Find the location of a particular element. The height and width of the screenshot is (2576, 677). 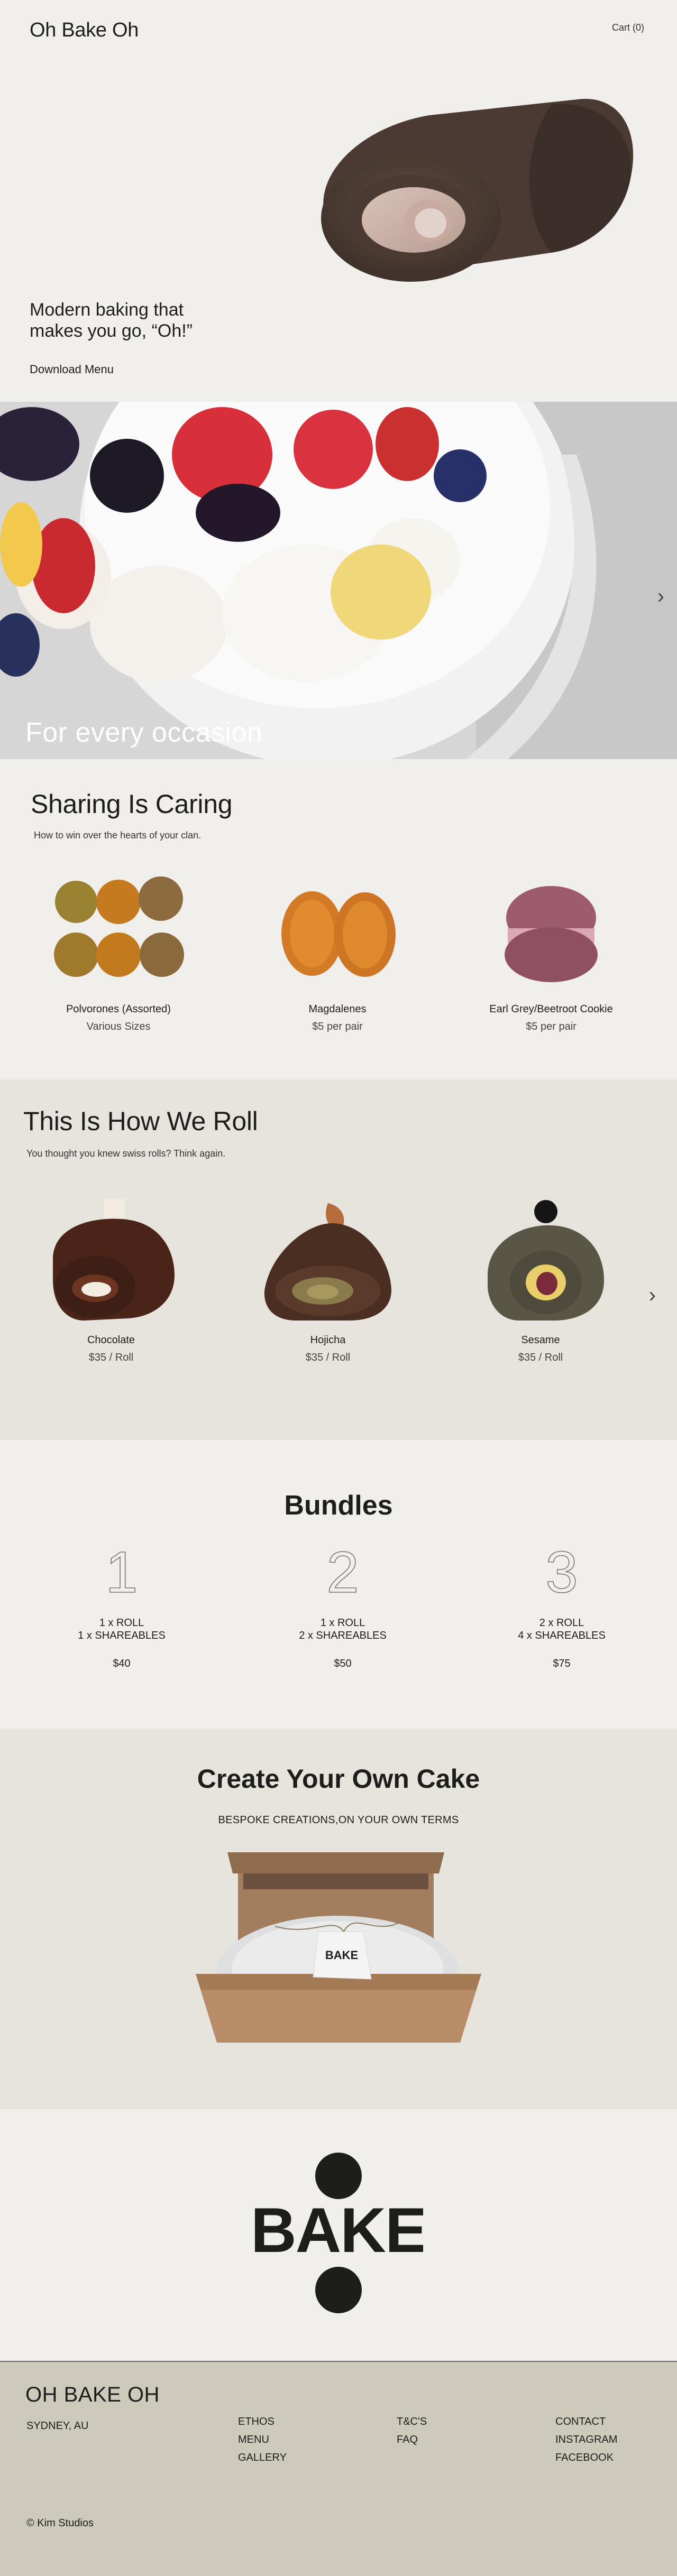

cart-link: Cart (0) is located at coordinates (628, 27).